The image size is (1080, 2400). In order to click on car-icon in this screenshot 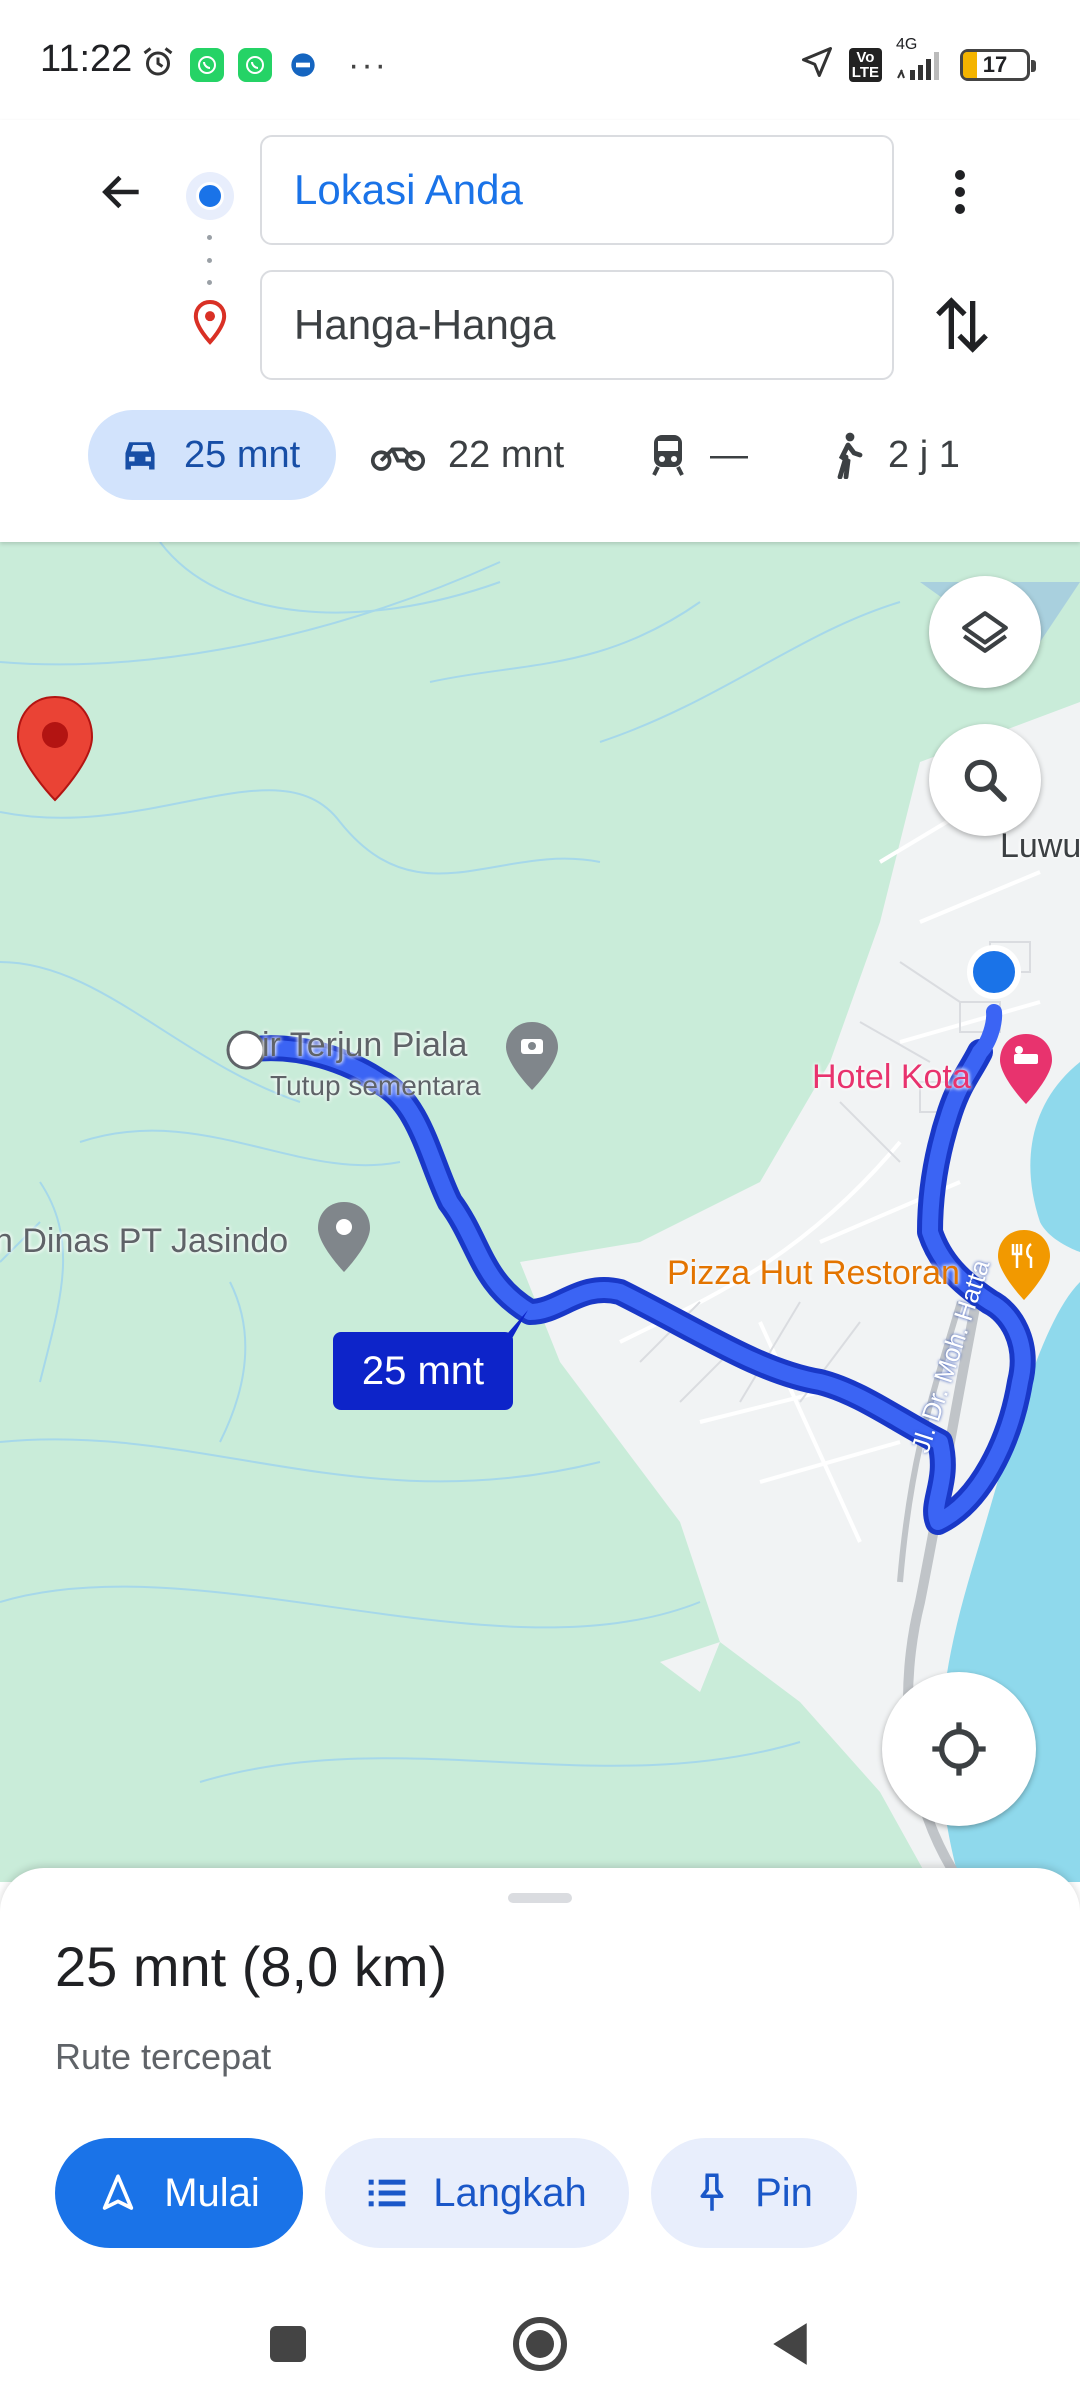, I will do `click(140, 456)`.